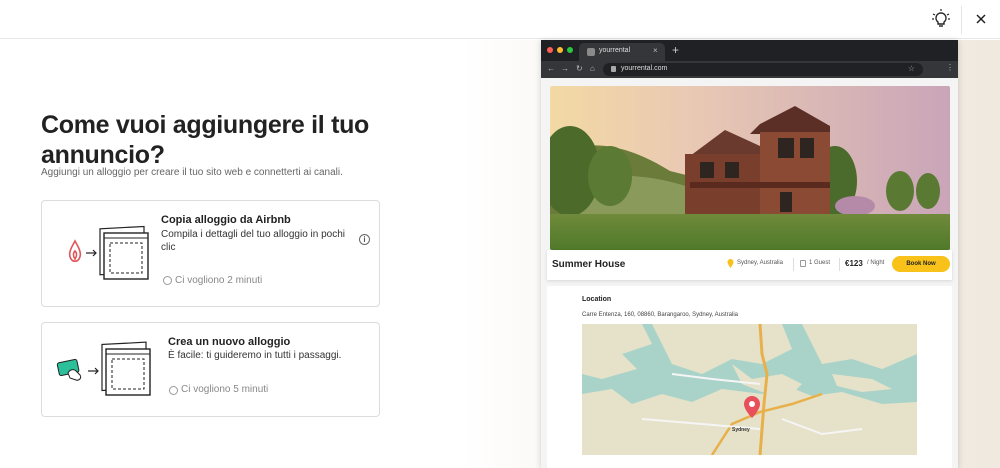 The width and height of the screenshot is (1000, 468). Describe the element at coordinates (108, 252) in the screenshot. I see `airbnb-import-illustration` at that location.